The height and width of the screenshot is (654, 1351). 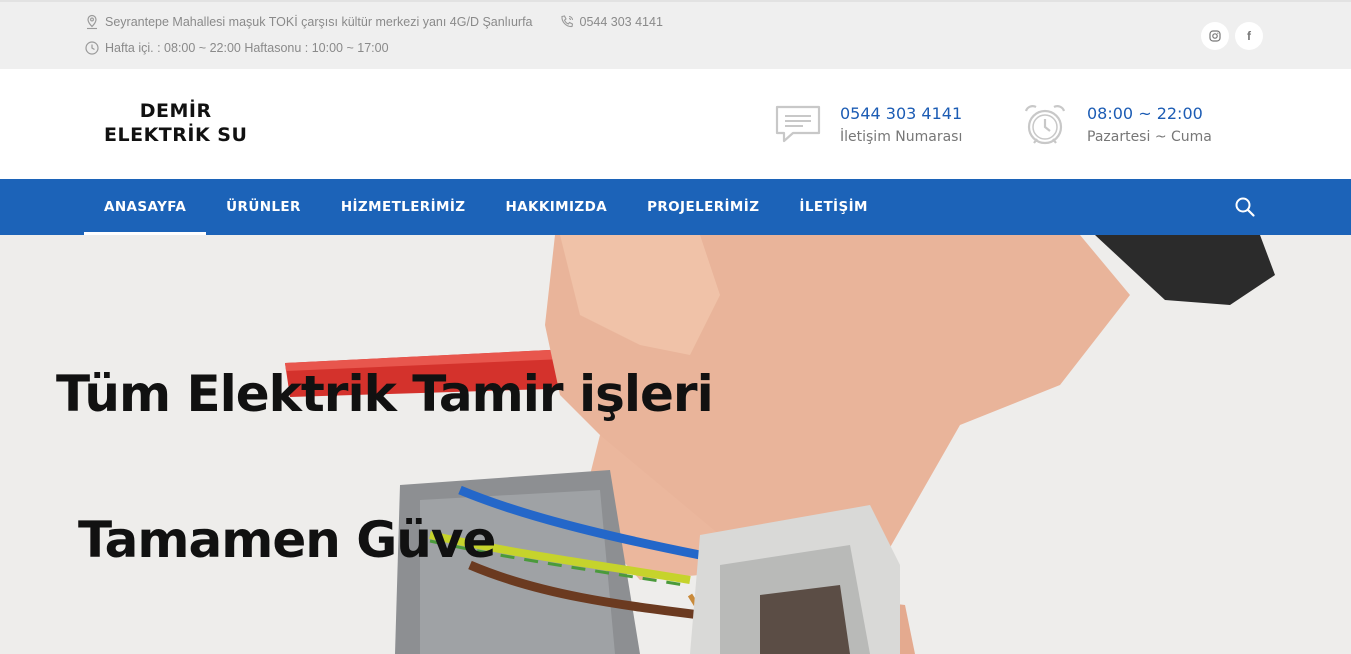 I want to click on hours-info: 08:00 ~ 22:00 Pazartesi ~ Cuma, so click(x=1116, y=124).